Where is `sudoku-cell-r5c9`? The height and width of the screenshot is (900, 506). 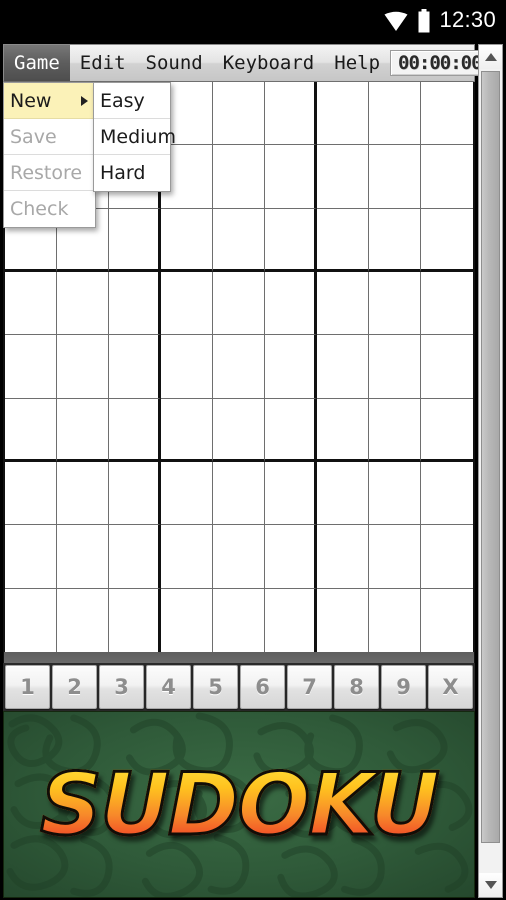 sudoku-cell-r5c9 is located at coordinates (447, 367).